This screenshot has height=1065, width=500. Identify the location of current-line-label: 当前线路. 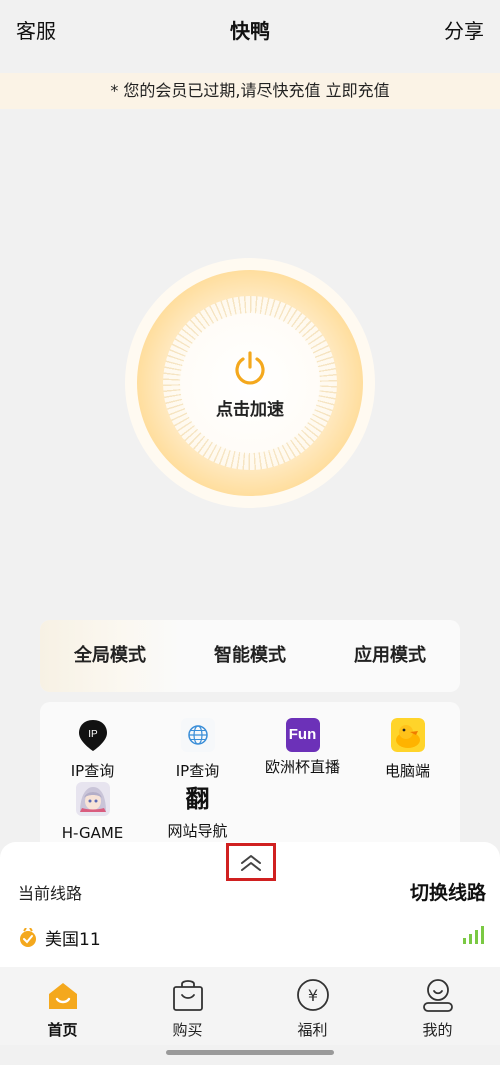
(50, 893).